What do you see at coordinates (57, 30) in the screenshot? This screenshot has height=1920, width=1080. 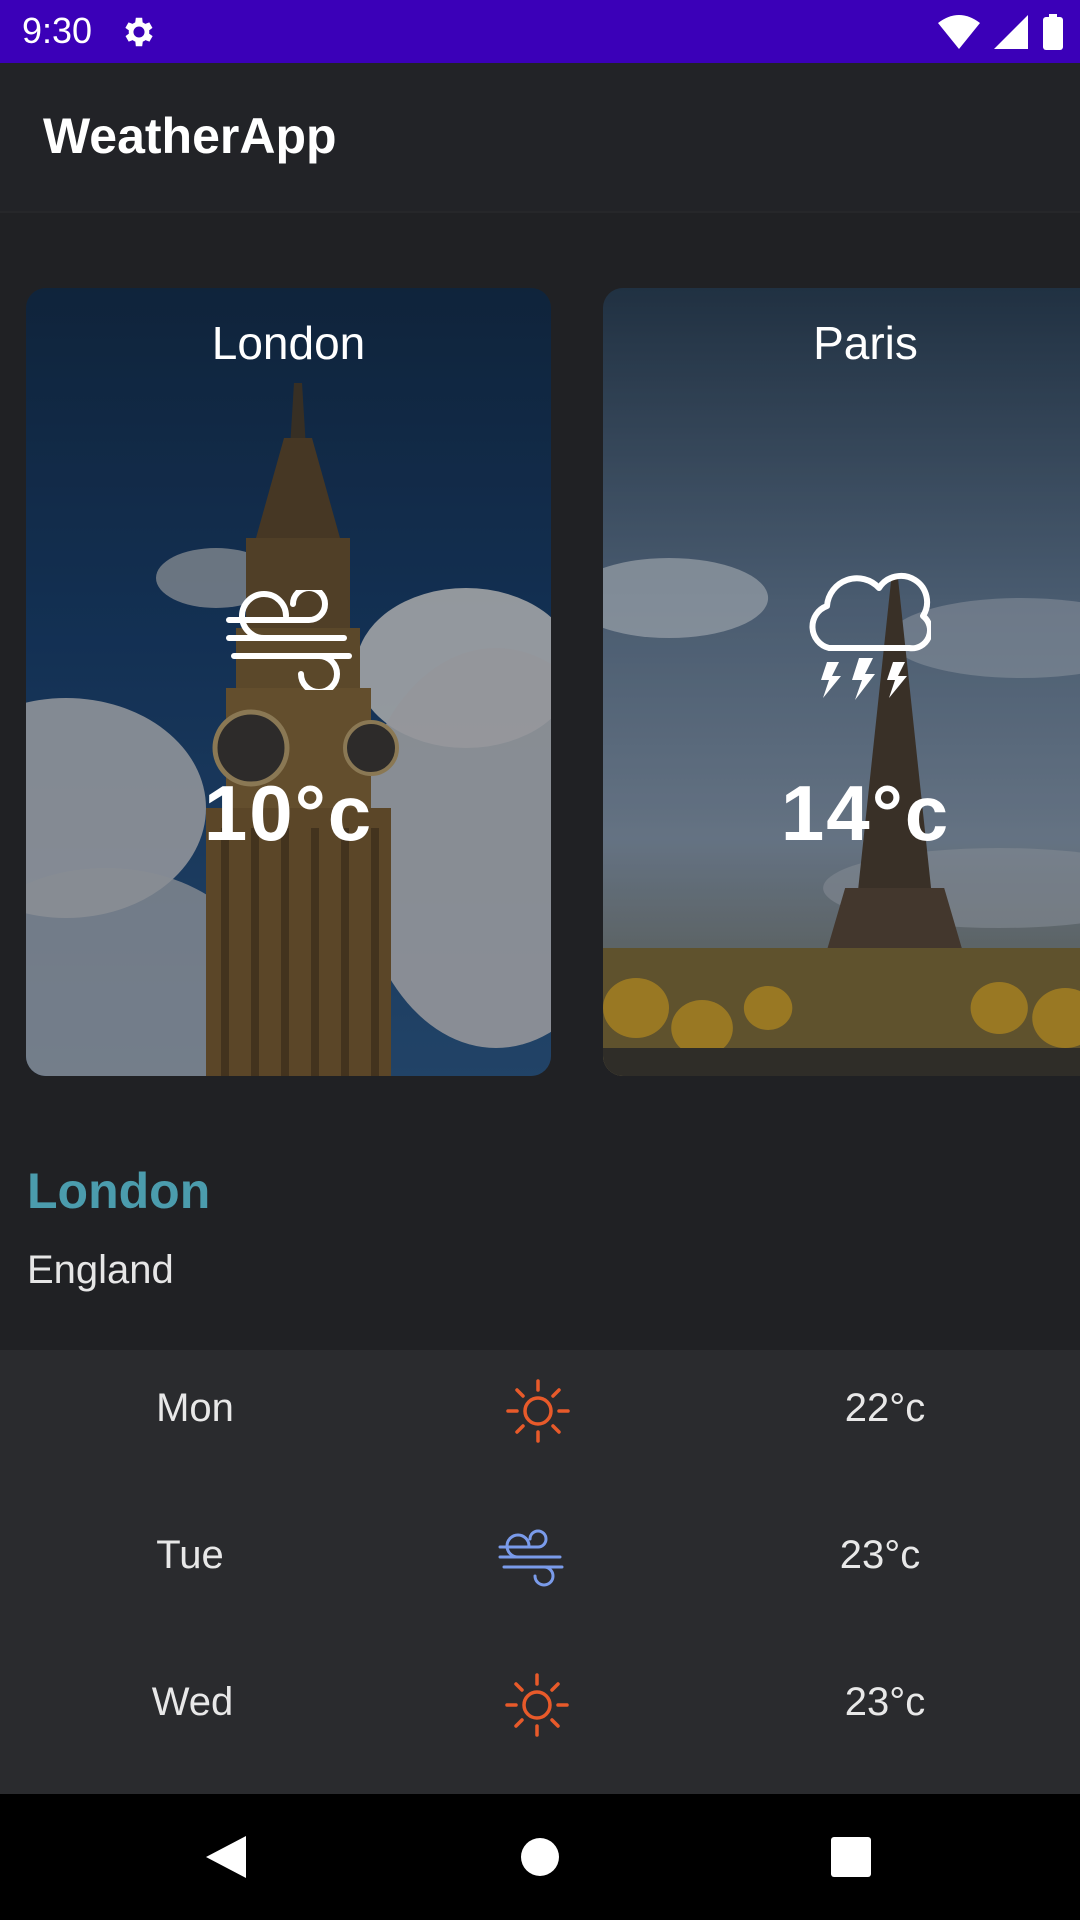 I see `status-time: 9:30` at bounding box center [57, 30].